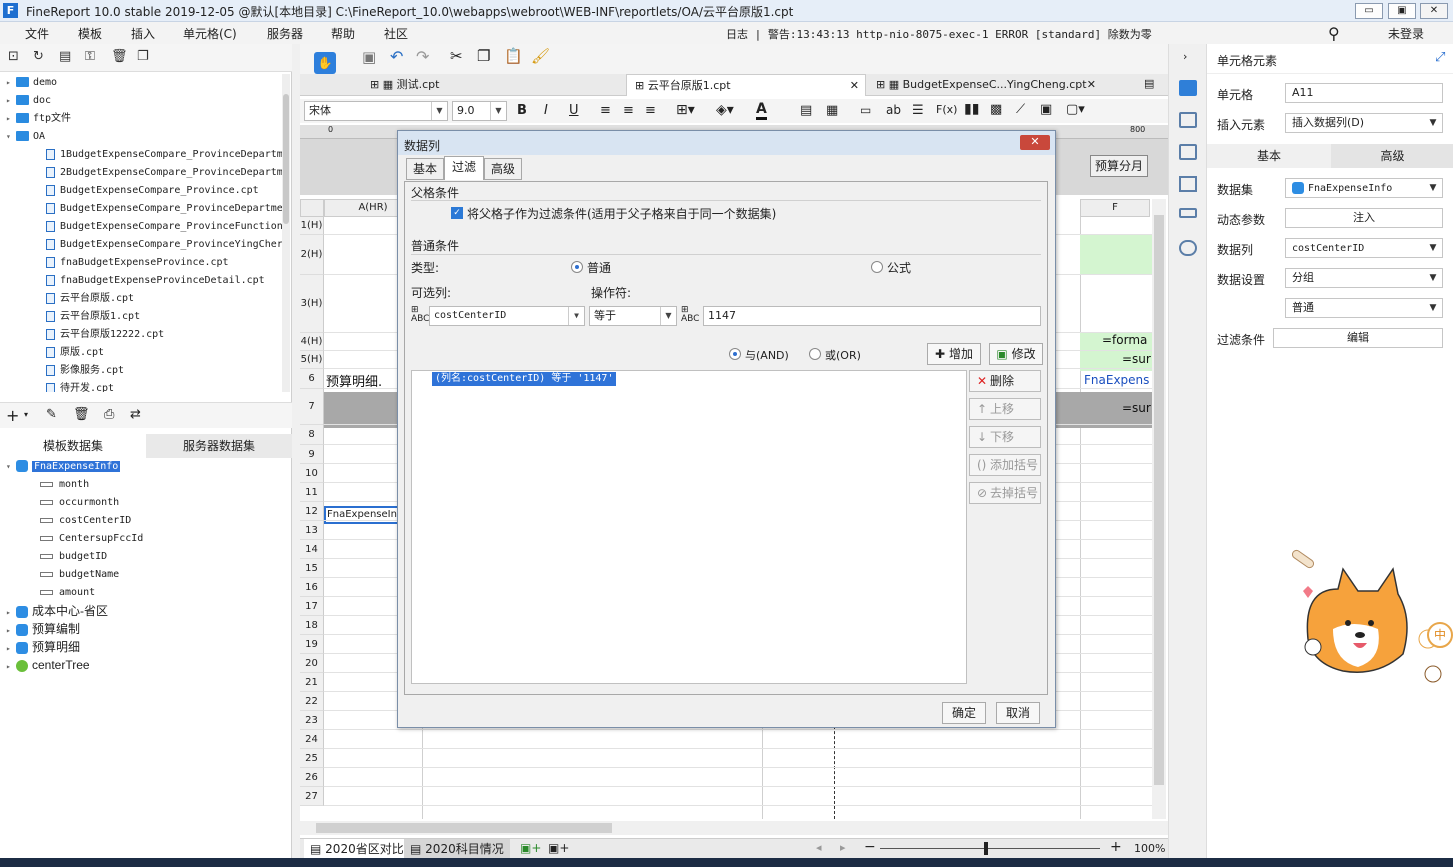 The height and width of the screenshot is (867, 1453). What do you see at coordinates (312, 606) in the screenshot?
I see `row-header: 17` at bounding box center [312, 606].